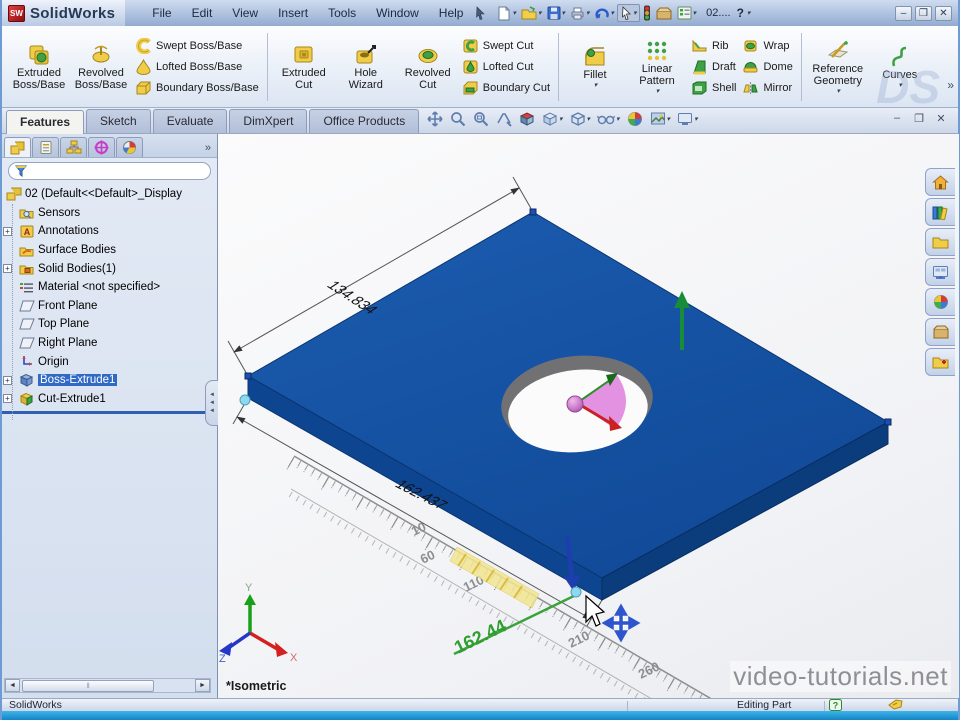 The height and width of the screenshot is (720, 960). Describe the element at coordinates (767, 88) in the screenshot. I see `mirror-button: Mirror` at that location.